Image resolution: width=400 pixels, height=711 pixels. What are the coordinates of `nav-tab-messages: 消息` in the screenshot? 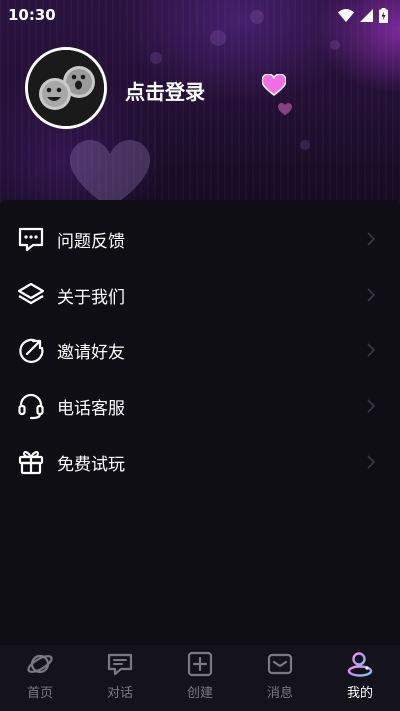 It's located at (280, 678).